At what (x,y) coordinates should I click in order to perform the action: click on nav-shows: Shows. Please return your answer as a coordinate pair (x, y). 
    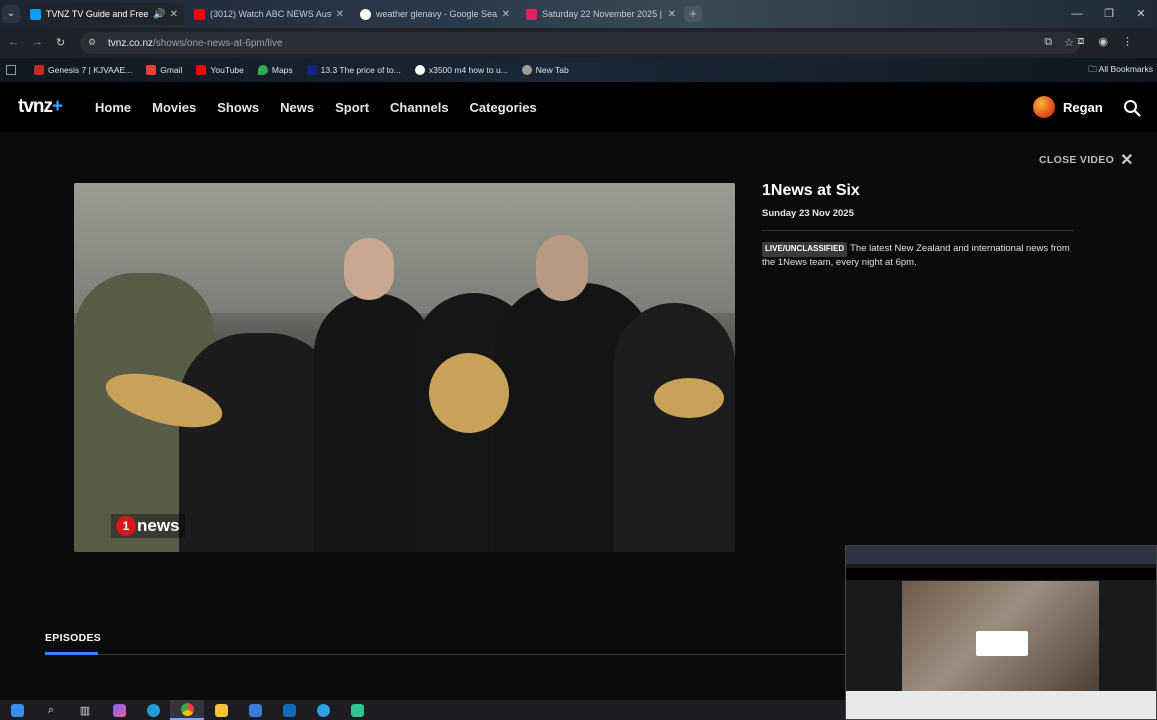
    Looking at the image, I should click on (238, 107).